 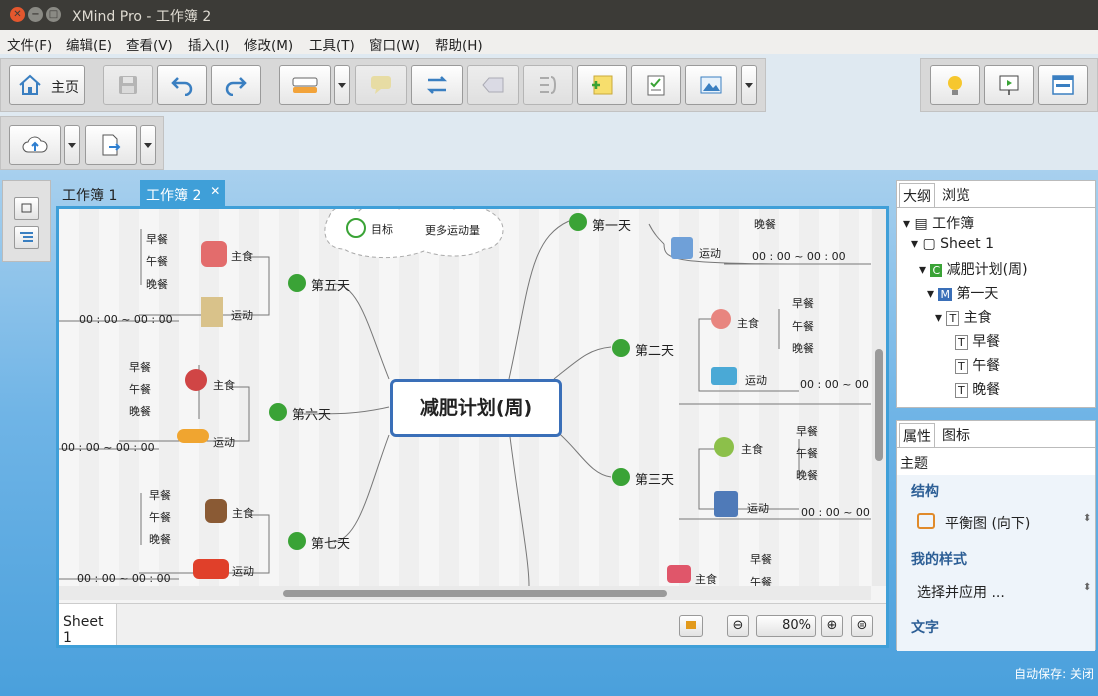 I want to click on home-button: 主页, so click(x=47, y=85).